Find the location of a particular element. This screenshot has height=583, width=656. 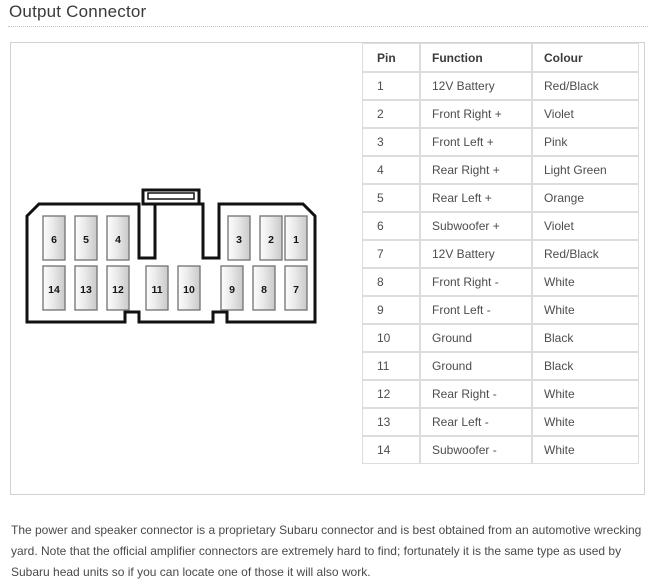

pin-pad-label: 4 is located at coordinates (118, 240).